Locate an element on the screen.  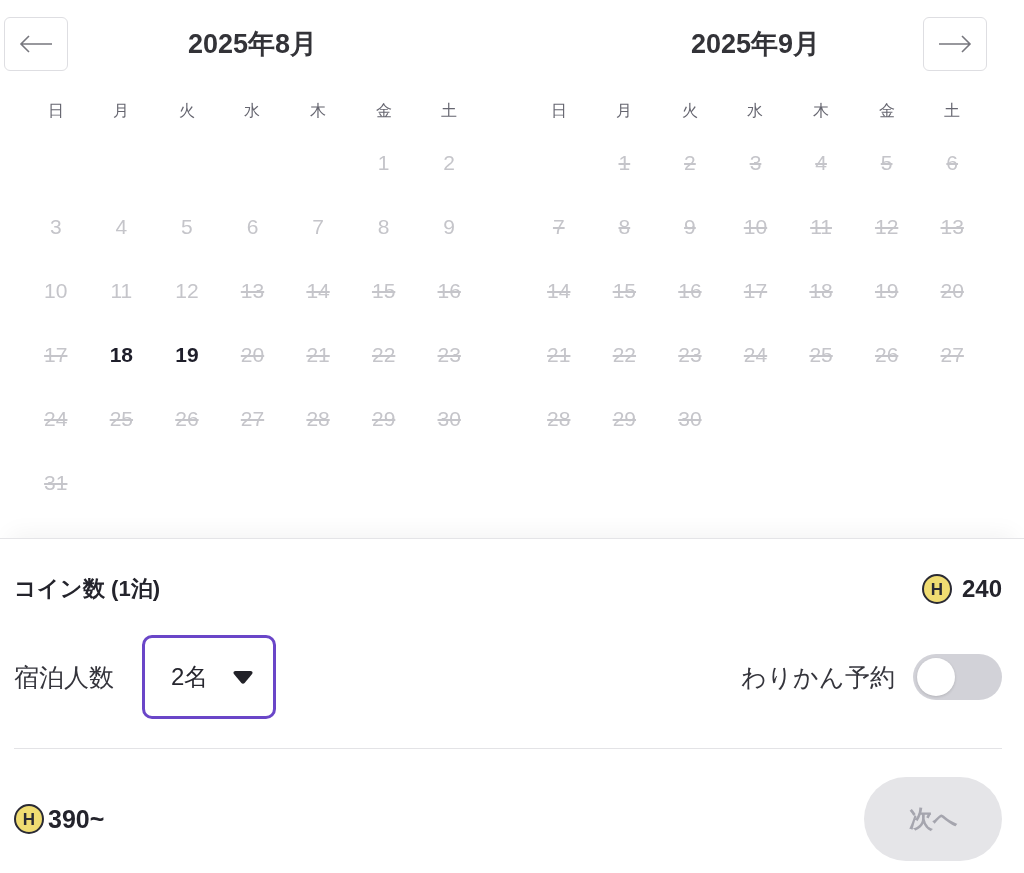
coin-amount: 240 is located at coordinates (981, 589).